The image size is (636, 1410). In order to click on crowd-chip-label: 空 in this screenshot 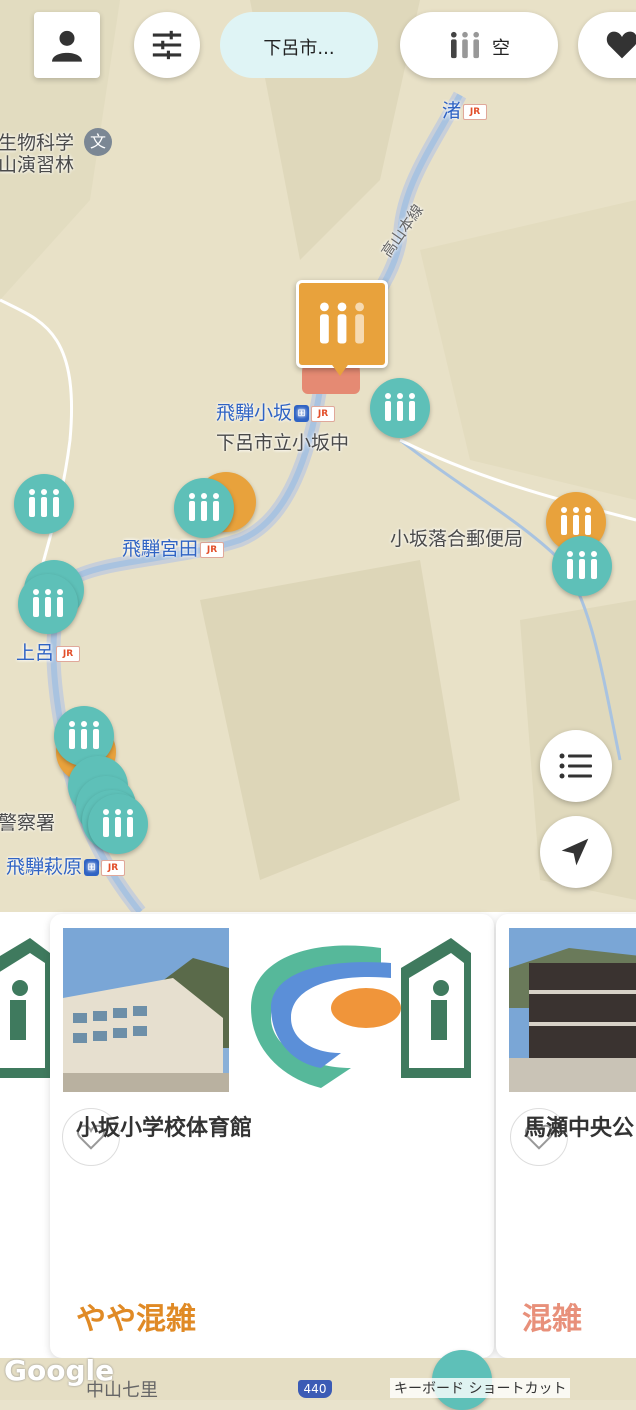, I will do `click(501, 48)`.